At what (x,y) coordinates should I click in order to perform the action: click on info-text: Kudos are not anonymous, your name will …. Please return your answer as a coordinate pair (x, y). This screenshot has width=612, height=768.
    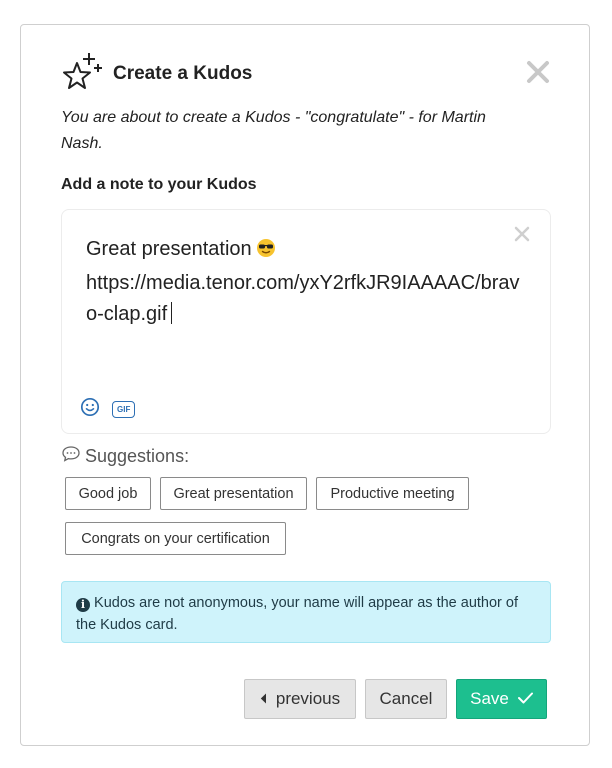
    Looking at the image, I should click on (297, 614).